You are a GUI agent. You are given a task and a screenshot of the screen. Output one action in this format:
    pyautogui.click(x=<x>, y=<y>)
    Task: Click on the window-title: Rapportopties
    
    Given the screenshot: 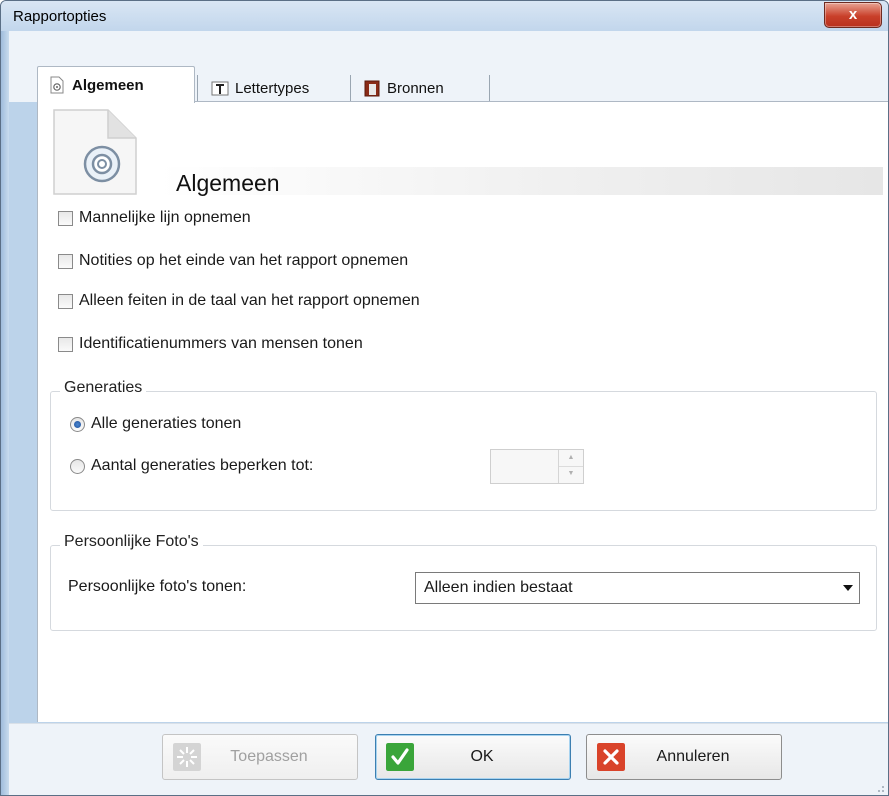 What is the action you would take?
    pyautogui.click(x=60, y=16)
    